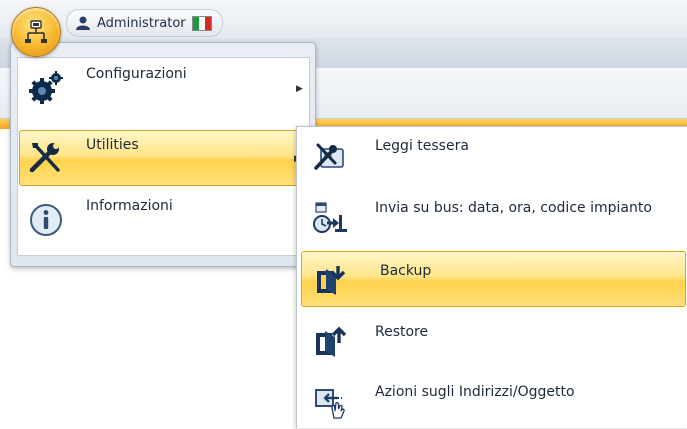 The width and height of the screenshot is (687, 429). What do you see at coordinates (330, 217) in the screenshot?
I see `send-datetime-icon` at bounding box center [330, 217].